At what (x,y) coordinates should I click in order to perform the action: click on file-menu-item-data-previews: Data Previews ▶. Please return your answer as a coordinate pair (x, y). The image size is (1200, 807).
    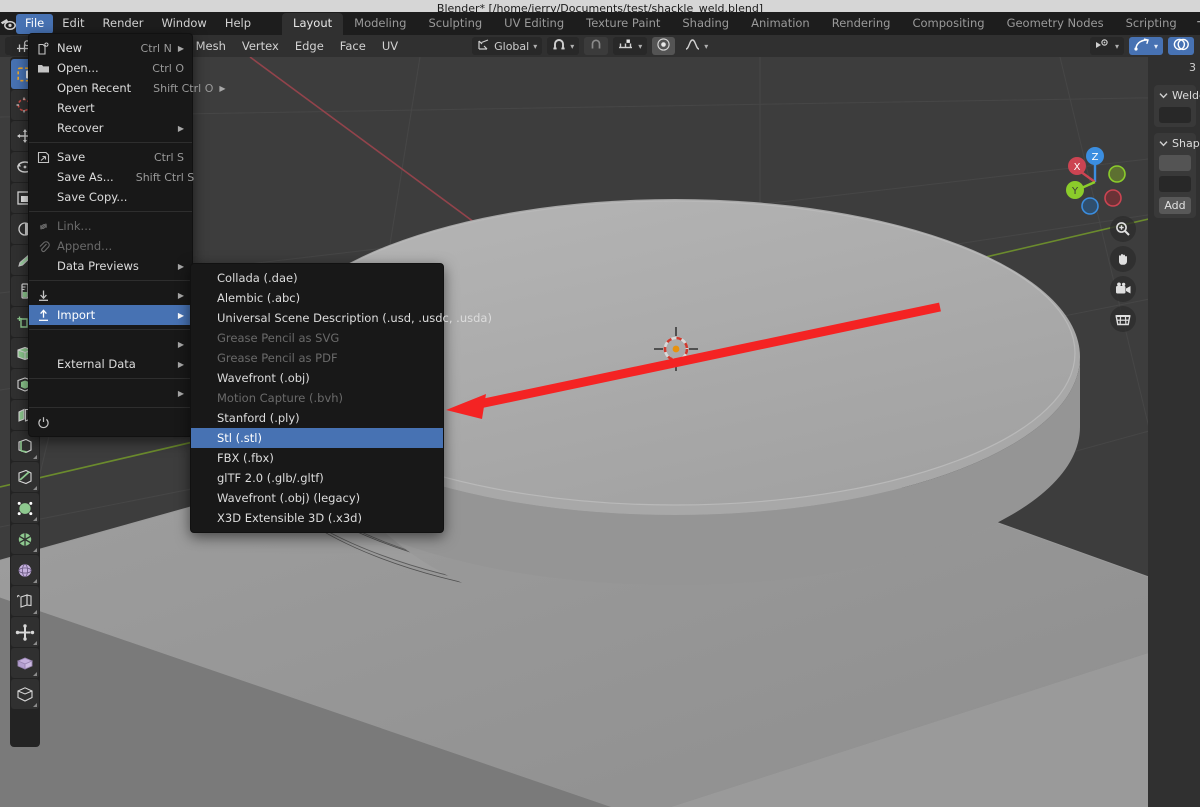
    Looking at the image, I should click on (110, 266).